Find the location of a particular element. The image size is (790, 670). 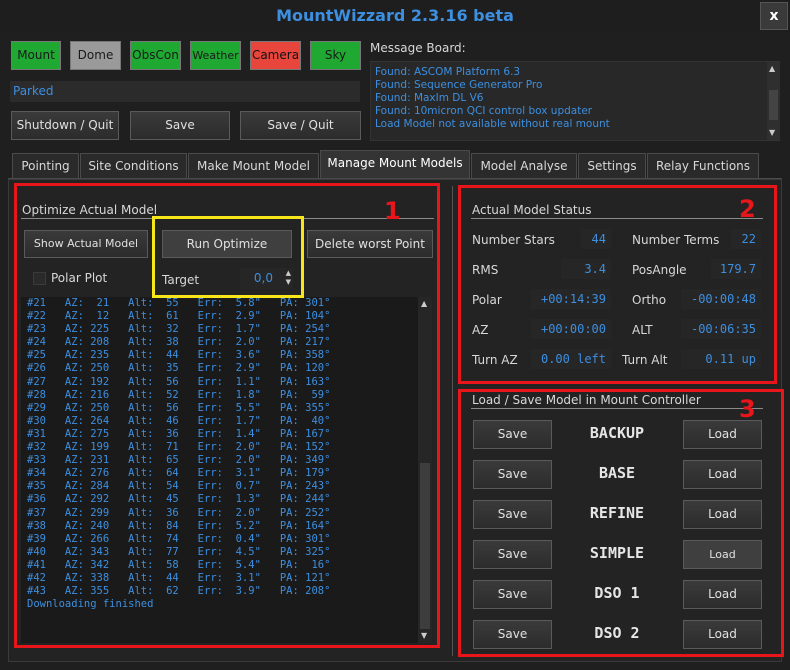

message-board-label: Message Board: is located at coordinates (418, 48).